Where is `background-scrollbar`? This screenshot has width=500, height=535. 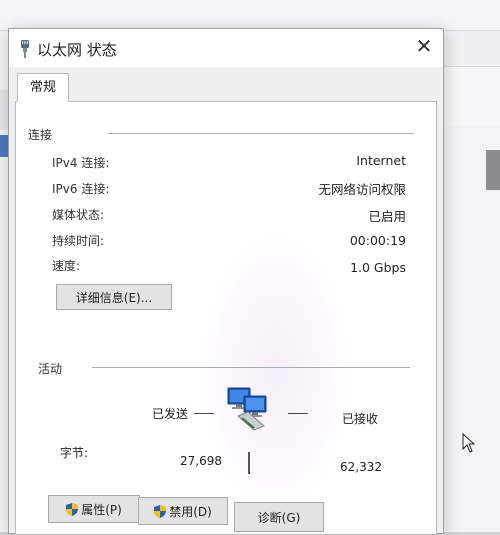
background-scrollbar is located at coordinates (493, 170).